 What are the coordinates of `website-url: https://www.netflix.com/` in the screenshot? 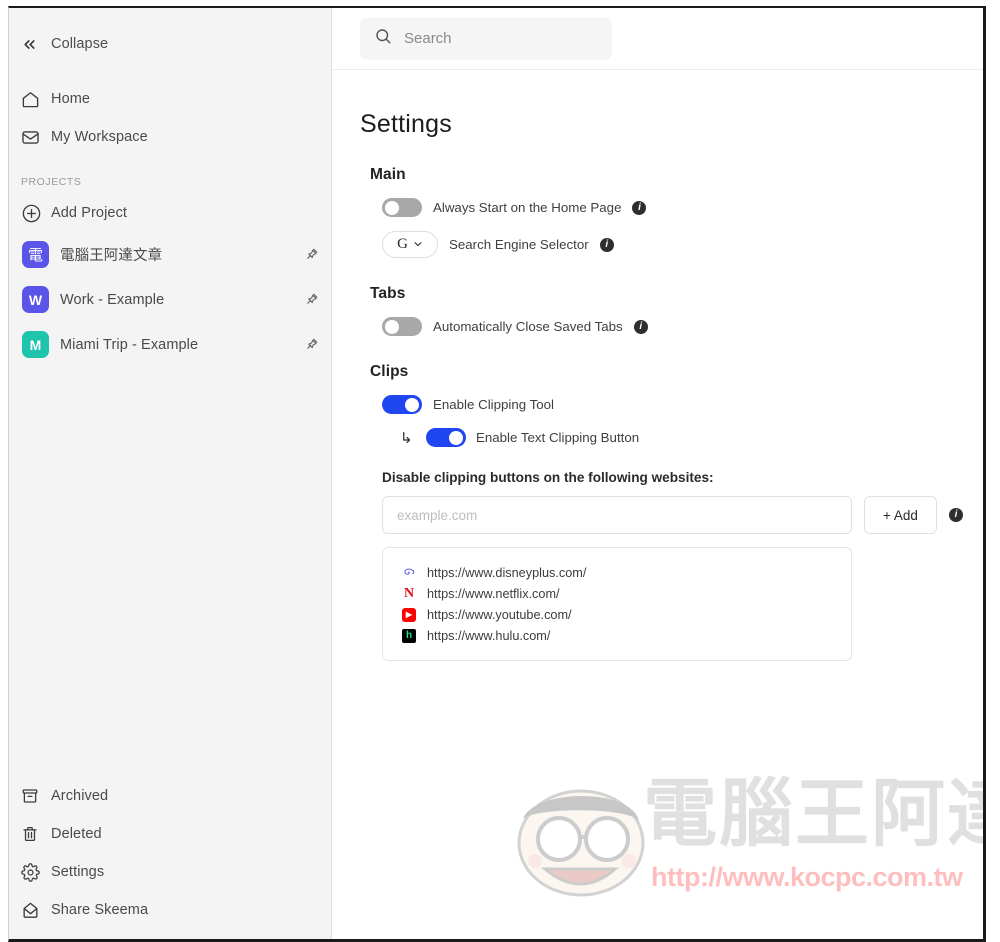 It's located at (493, 593).